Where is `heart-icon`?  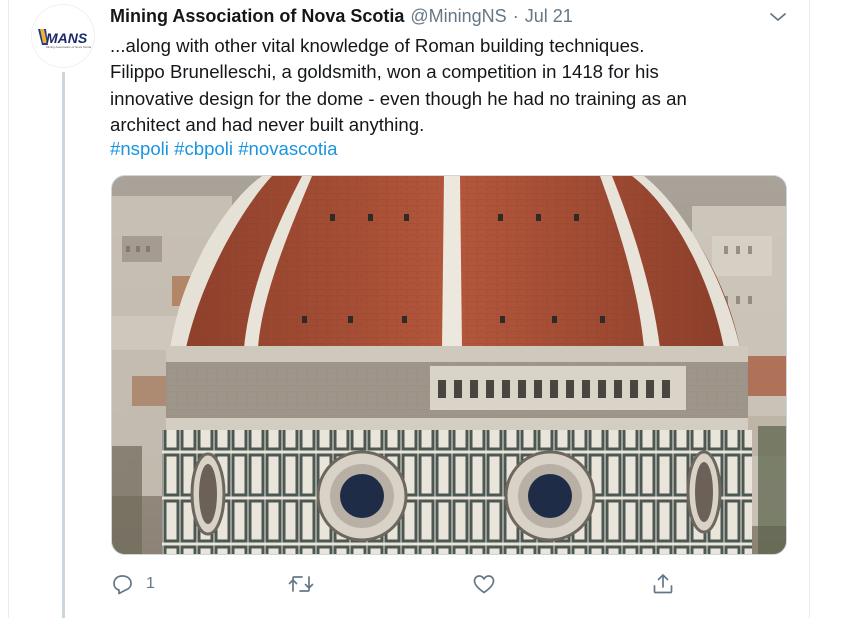
heart-icon is located at coordinates (484, 584).